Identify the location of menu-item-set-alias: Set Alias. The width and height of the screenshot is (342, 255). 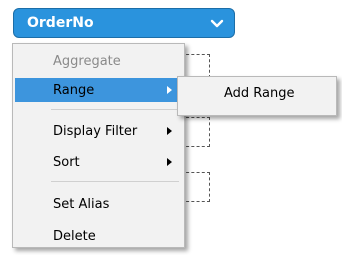
(98, 204).